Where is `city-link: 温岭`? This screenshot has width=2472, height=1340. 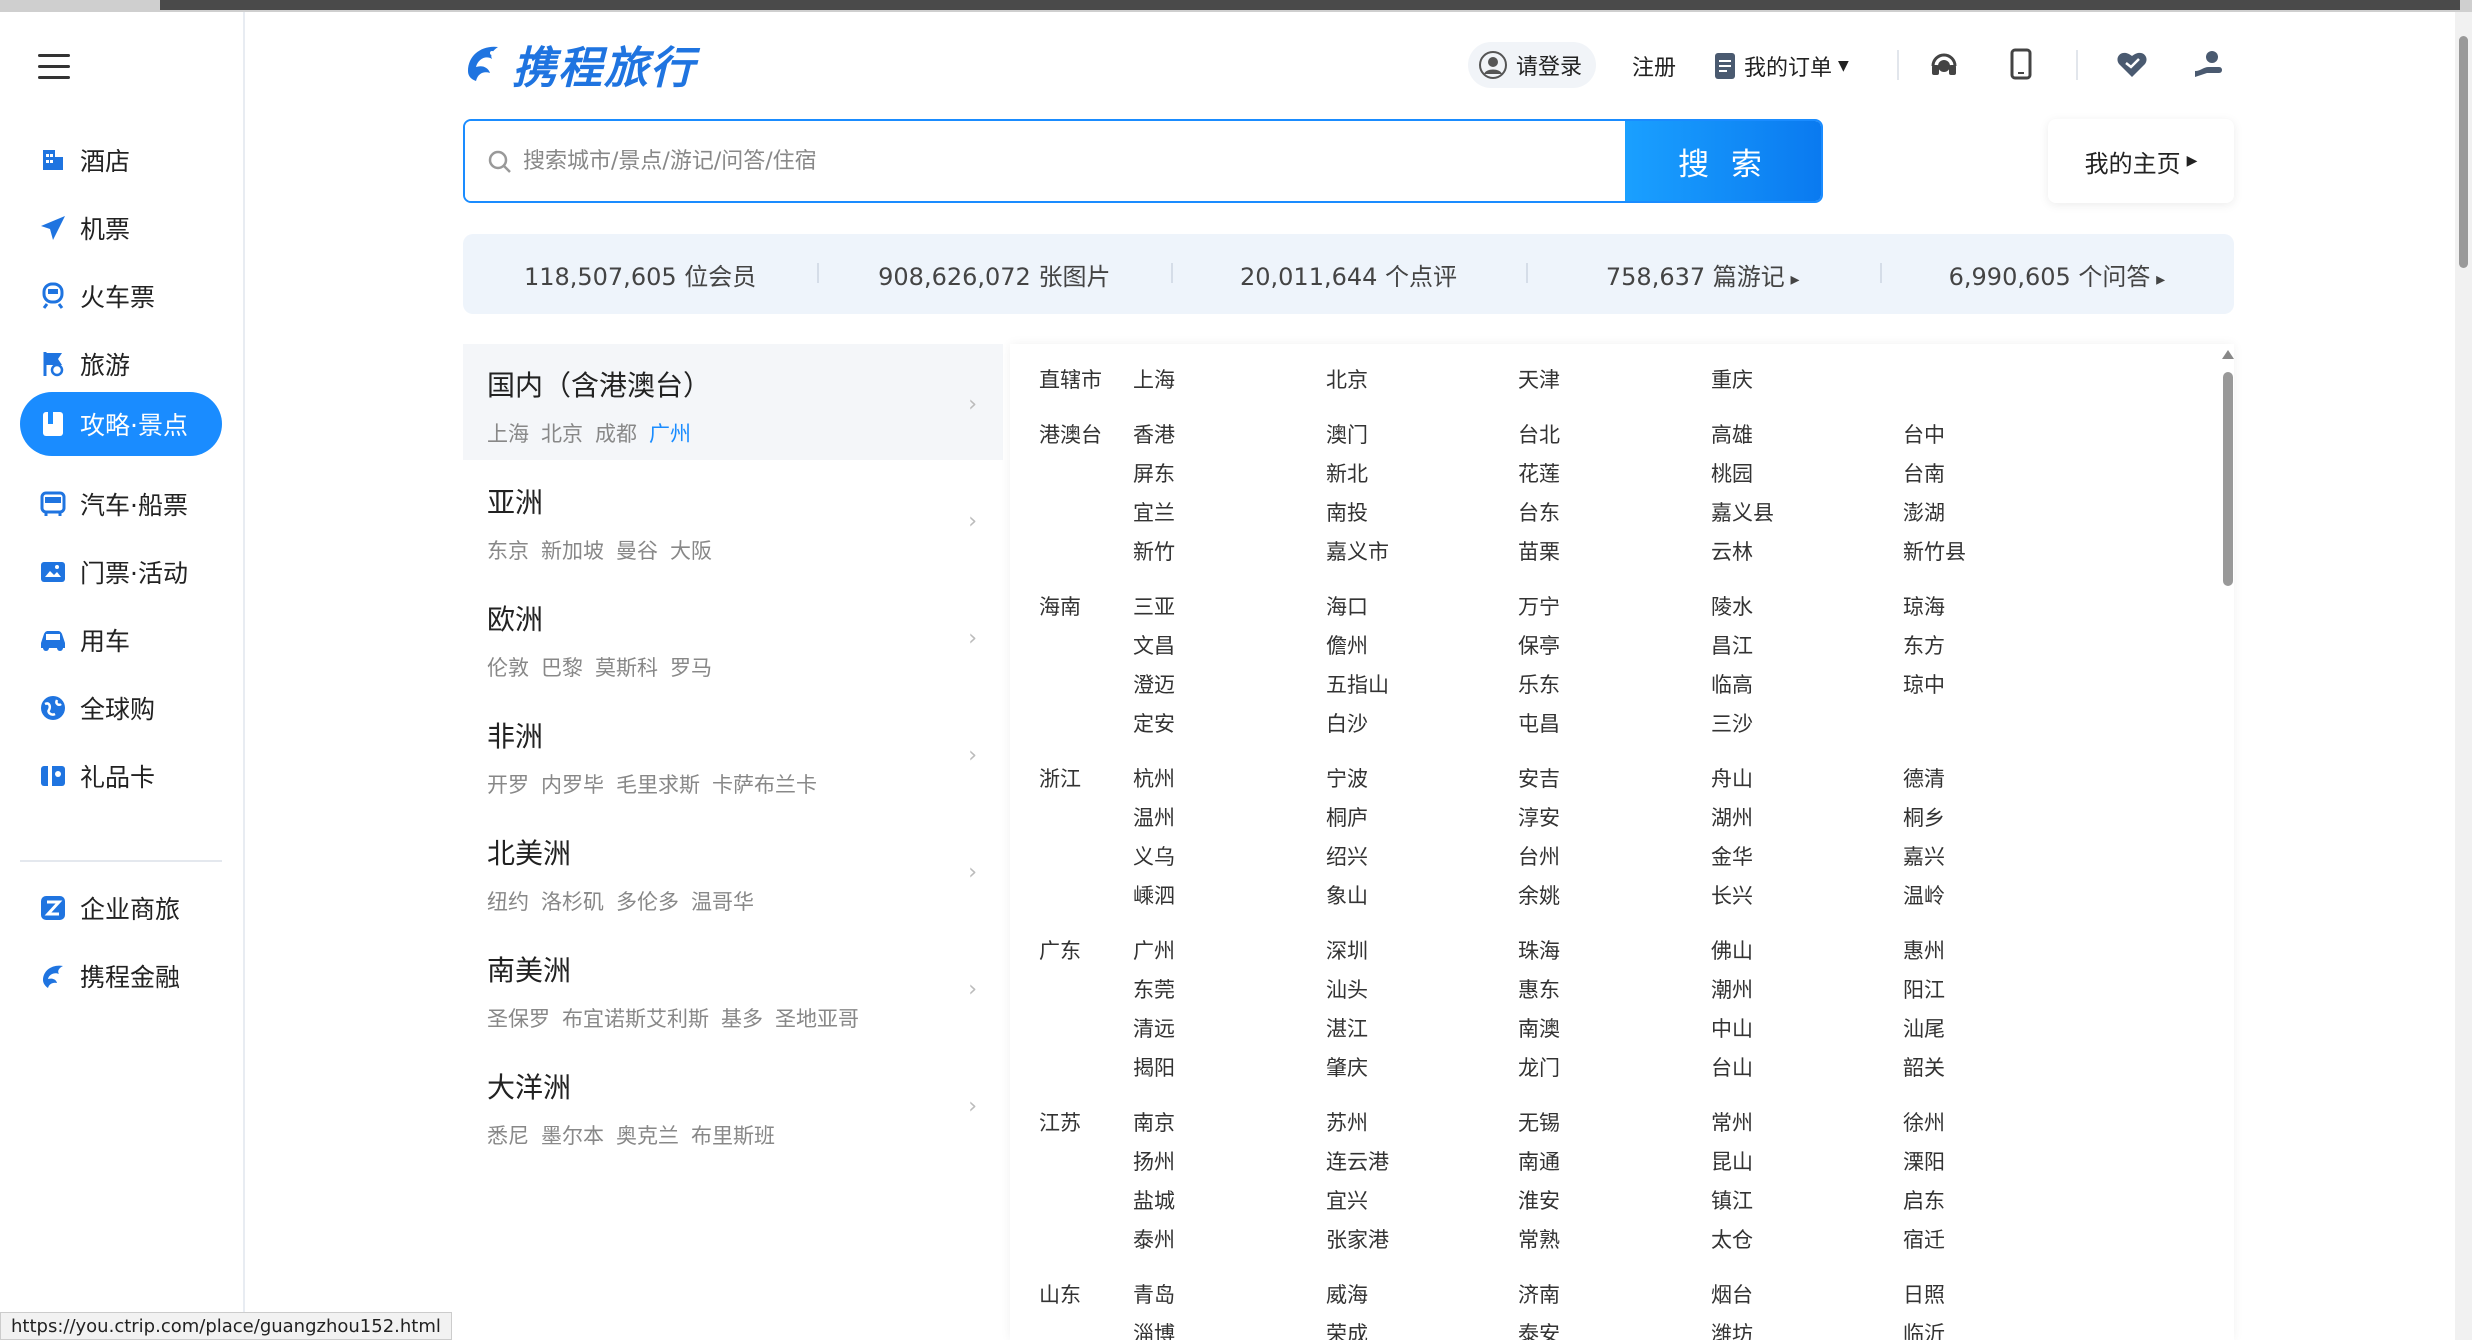
city-link: 温岭 is located at coordinates (1924, 895).